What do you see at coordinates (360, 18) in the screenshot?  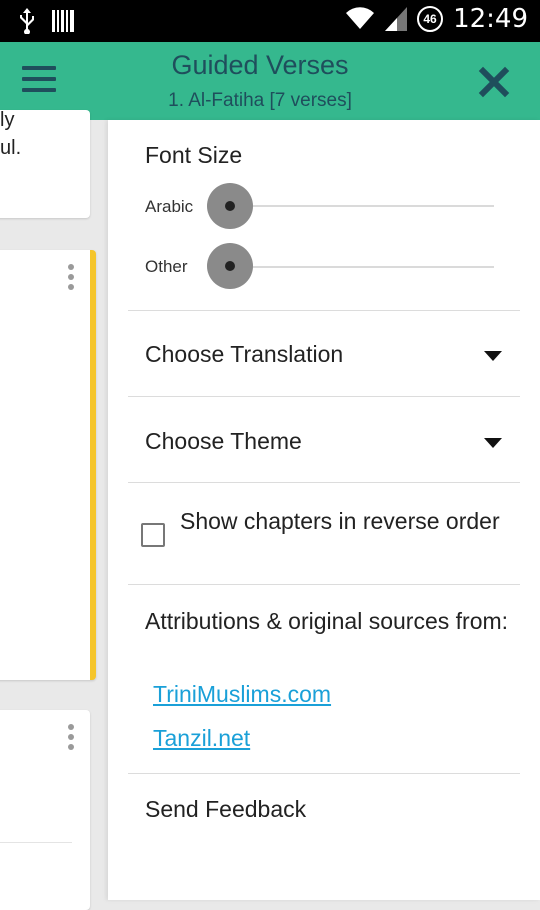 I see `wifi-icon` at bounding box center [360, 18].